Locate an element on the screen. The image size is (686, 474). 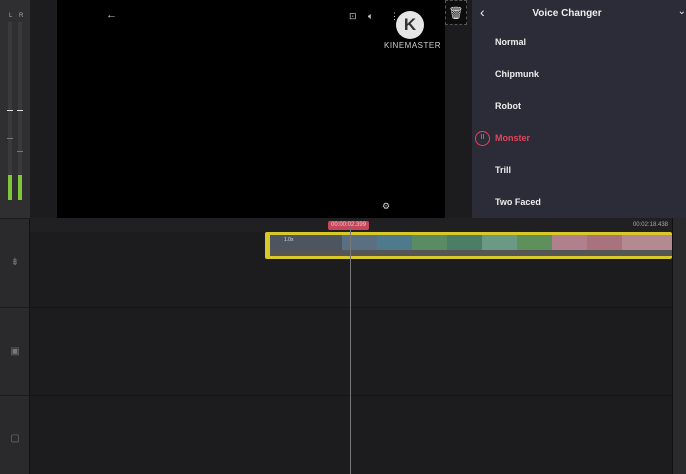
meter-left-track is located at coordinates (10, 111).